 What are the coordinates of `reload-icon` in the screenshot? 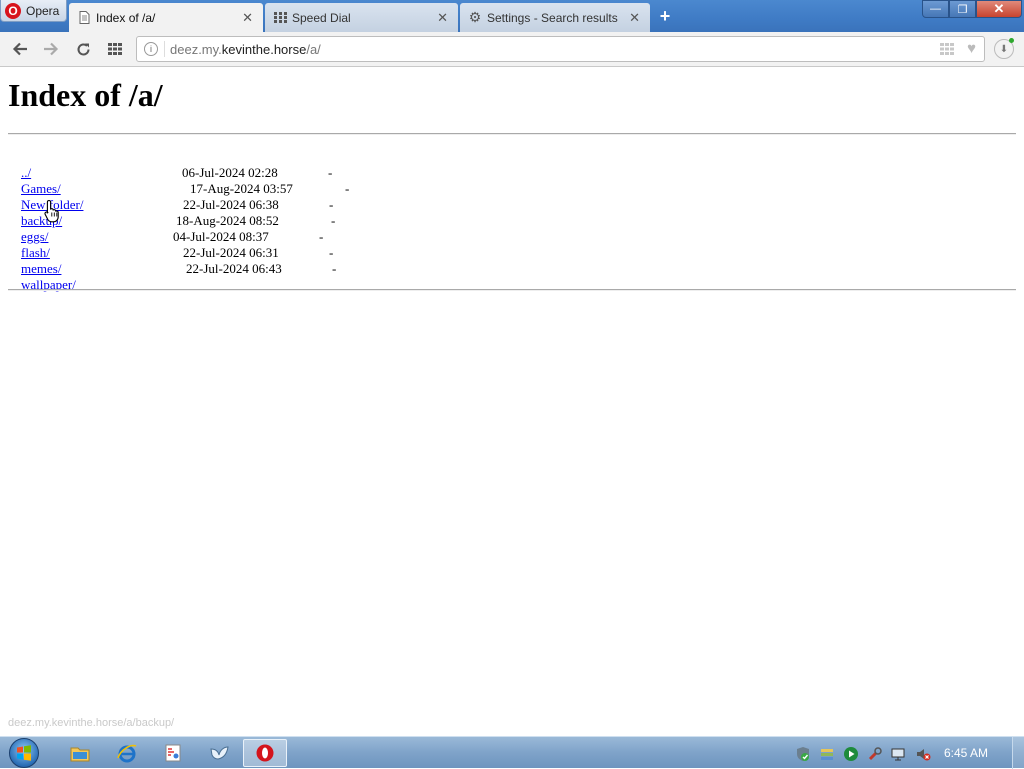 It's located at (83, 48).